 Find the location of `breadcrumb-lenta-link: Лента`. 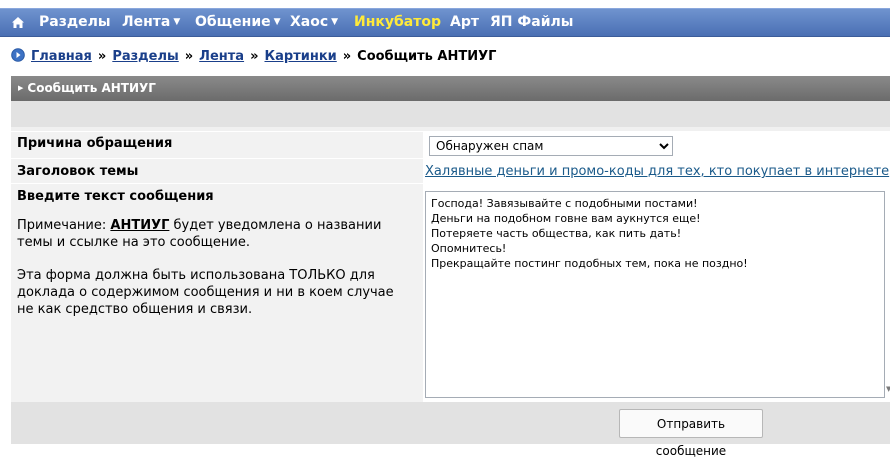

breadcrumb-lenta-link: Лента is located at coordinates (221, 56).